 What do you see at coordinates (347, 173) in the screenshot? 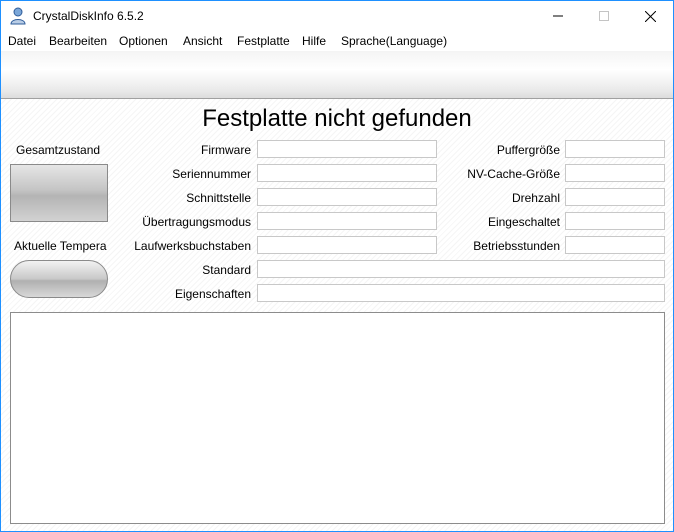
I see `serial-field` at bounding box center [347, 173].